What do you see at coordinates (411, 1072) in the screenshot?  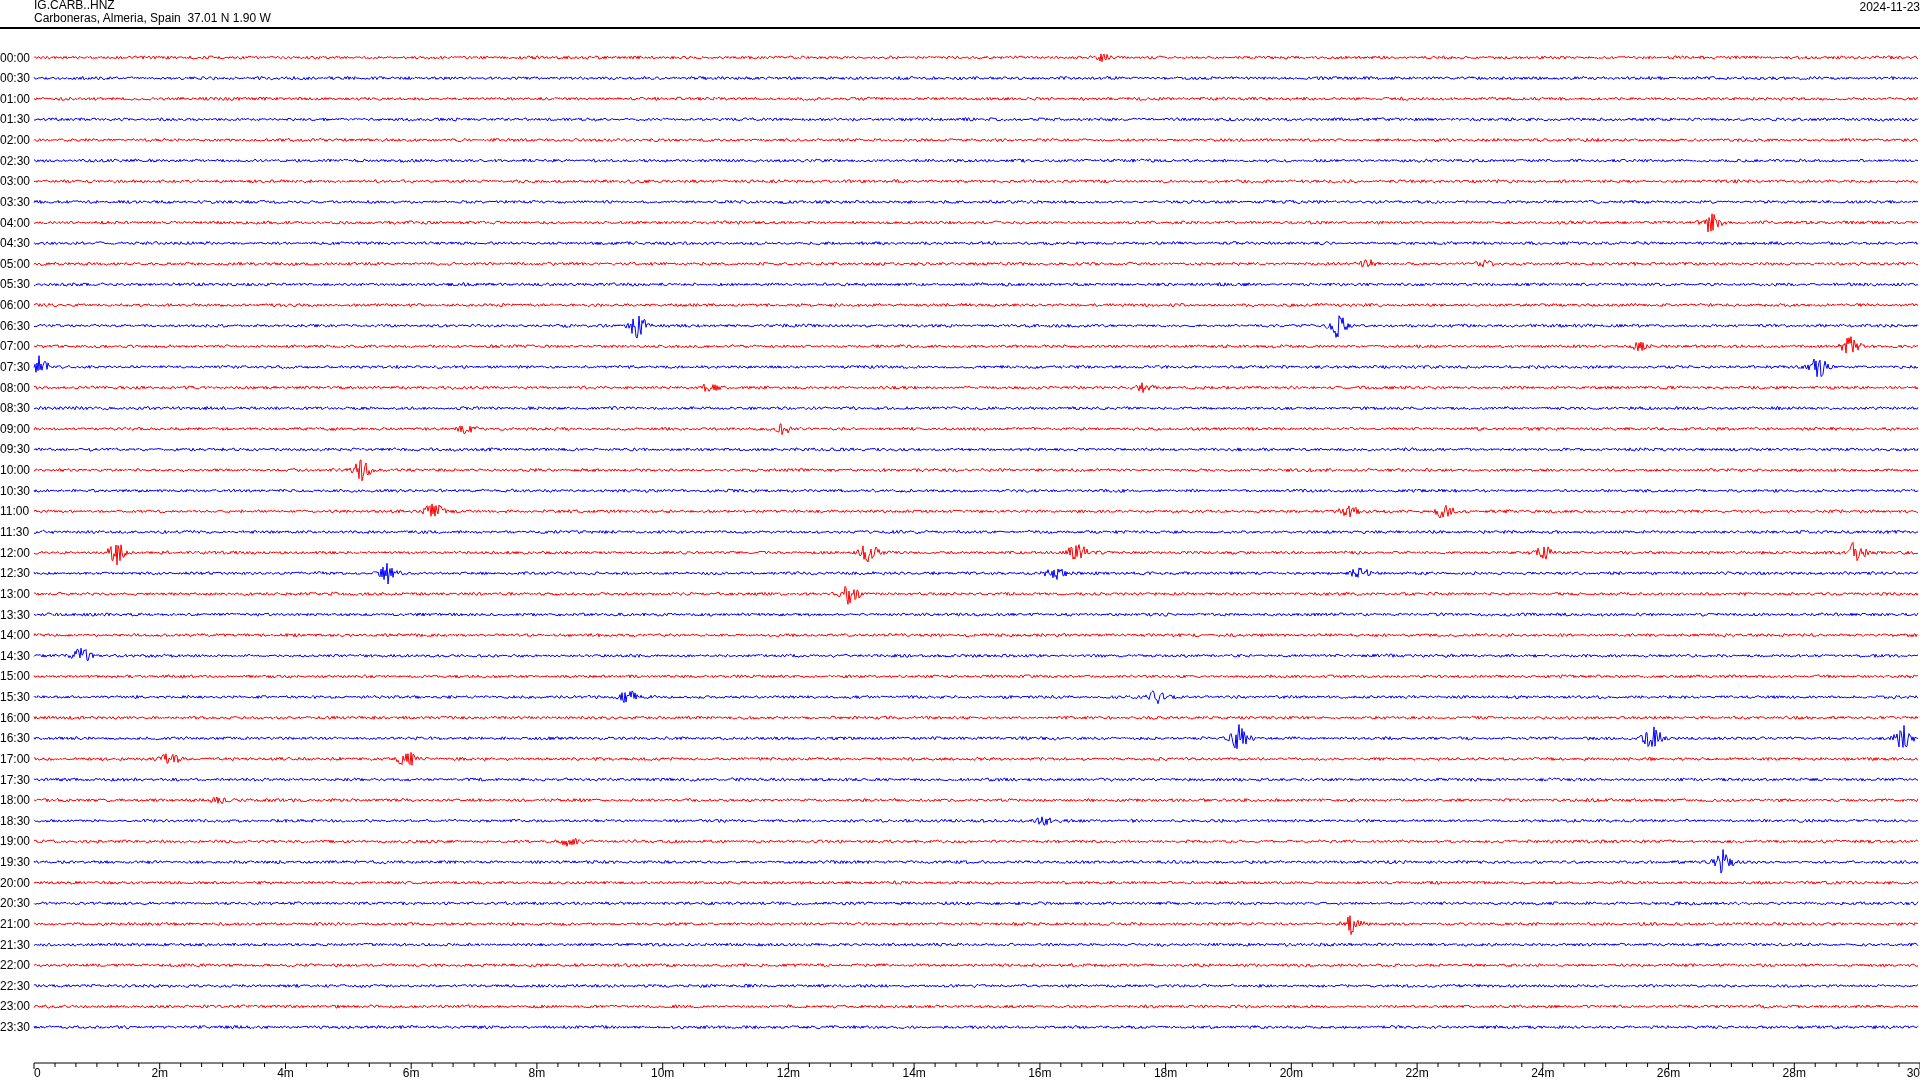 I see `axis-tick-label: 6m` at bounding box center [411, 1072].